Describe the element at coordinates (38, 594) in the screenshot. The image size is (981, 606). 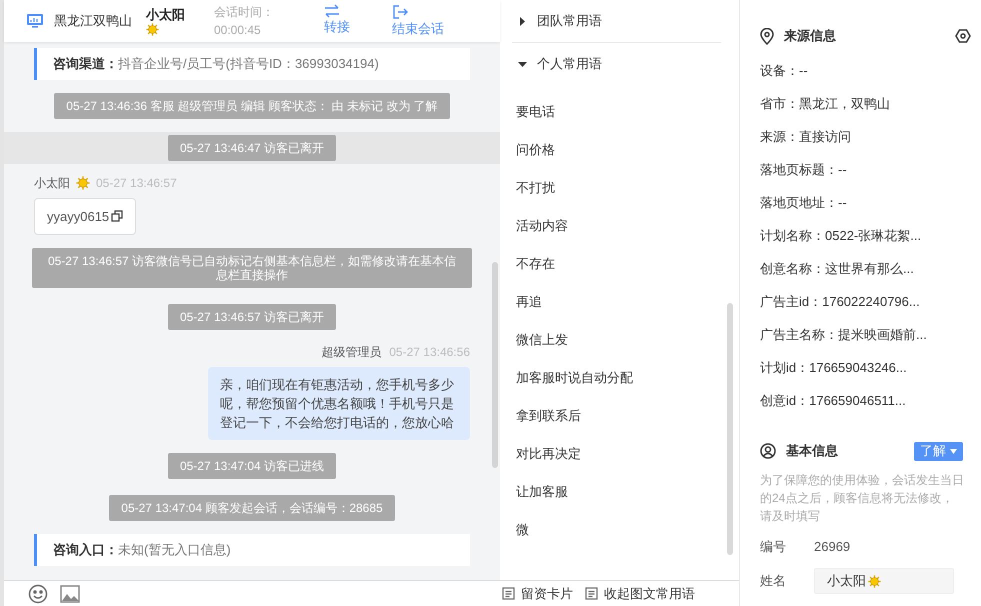
I see `emoji-icon` at that location.